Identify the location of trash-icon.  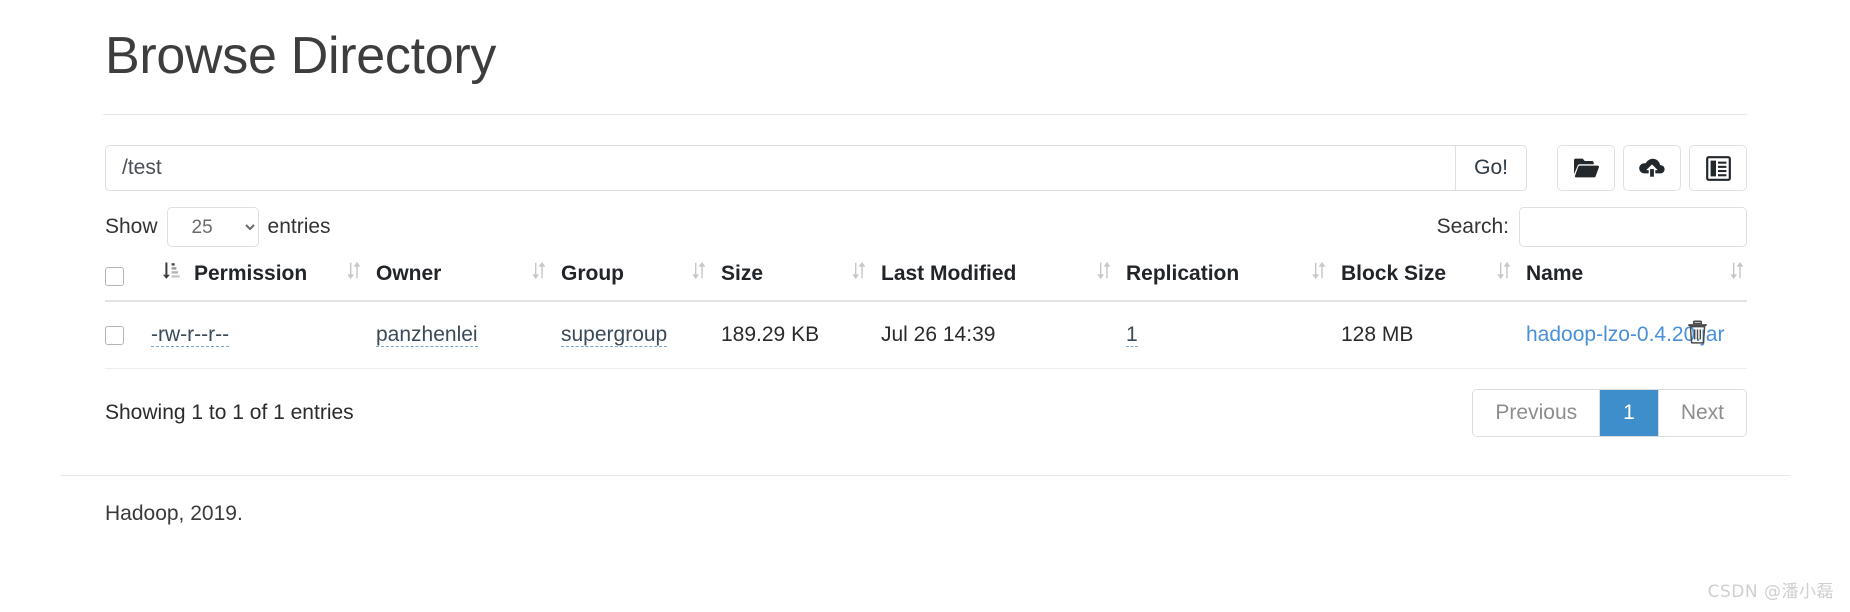
(1697, 333).